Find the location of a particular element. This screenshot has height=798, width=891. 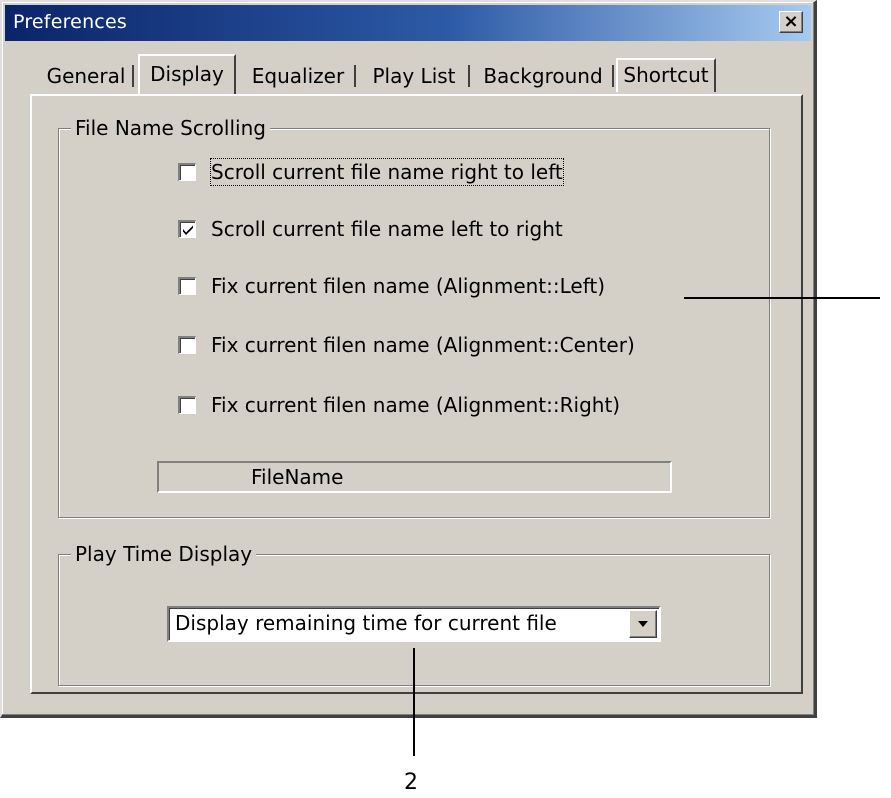

checkmark-icon is located at coordinates (188, 230).